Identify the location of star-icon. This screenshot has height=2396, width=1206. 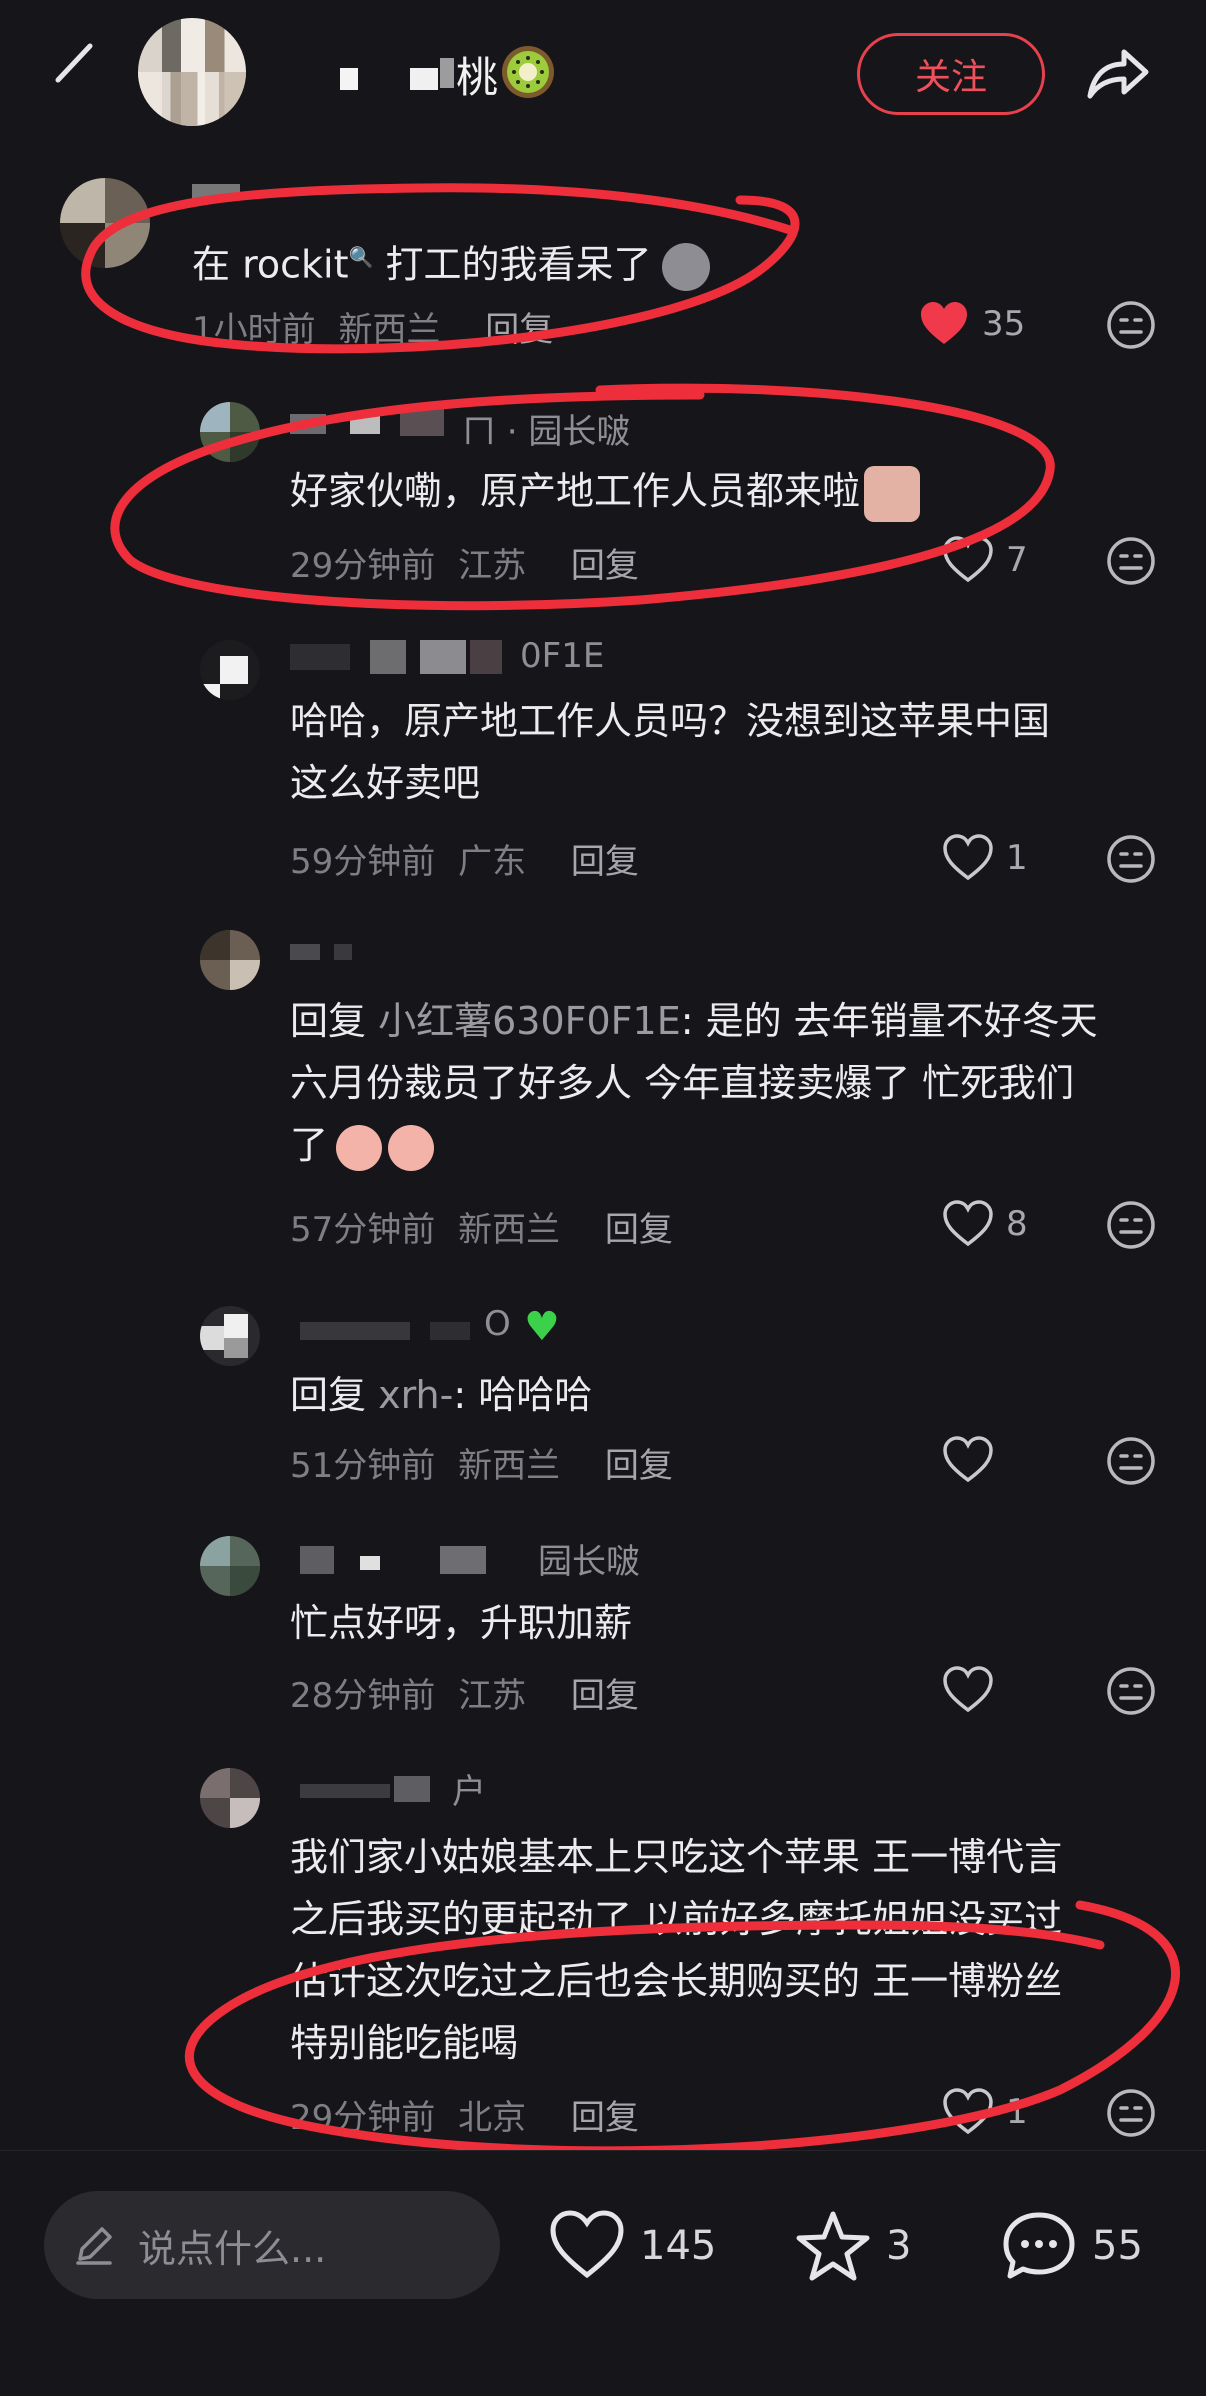
(833, 2246).